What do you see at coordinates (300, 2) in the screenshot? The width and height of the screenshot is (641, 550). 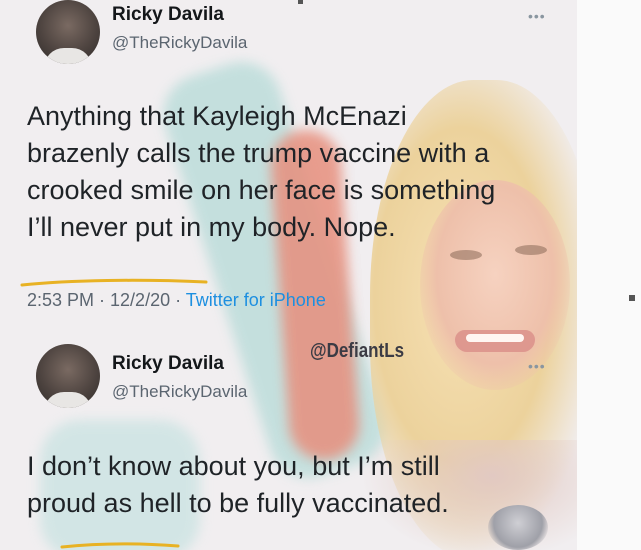 I see `top-marker` at bounding box center [300, 2].